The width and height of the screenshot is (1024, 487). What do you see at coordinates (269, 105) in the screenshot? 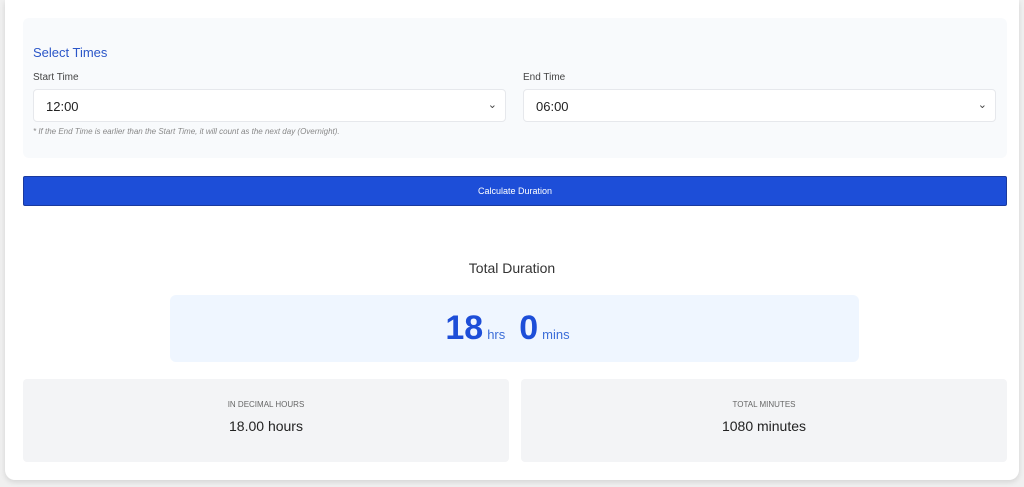
I see `start-time-select: 12:00 ⌄` at bounding box center [269, 105].